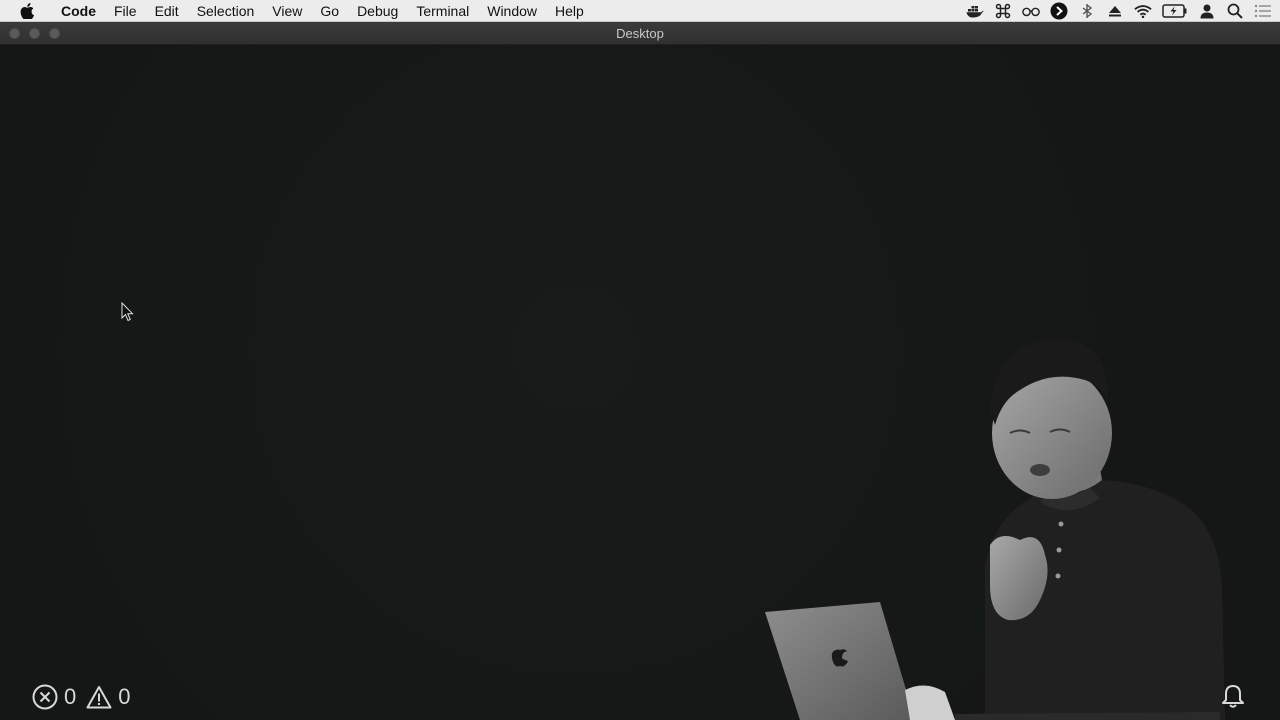 Image resolution: width=1280 pixels, height=720 pixels. What do you see at coordinates (1207, 11) in the screenshot?
I see `user-icon` at bounding box center [1207, 11].